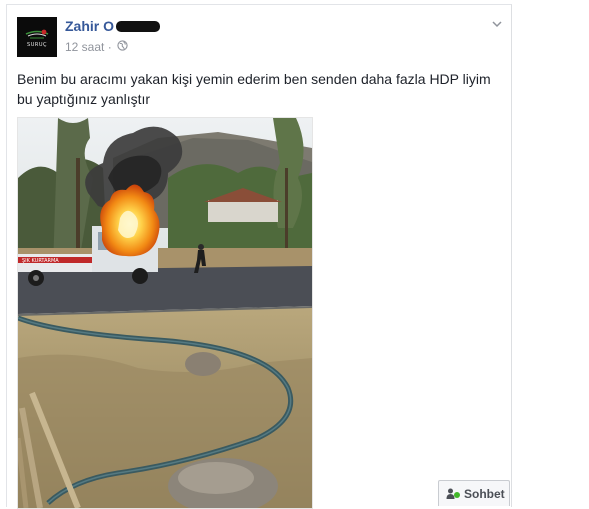  I want to click on online-status-dot, so click(457, 495).